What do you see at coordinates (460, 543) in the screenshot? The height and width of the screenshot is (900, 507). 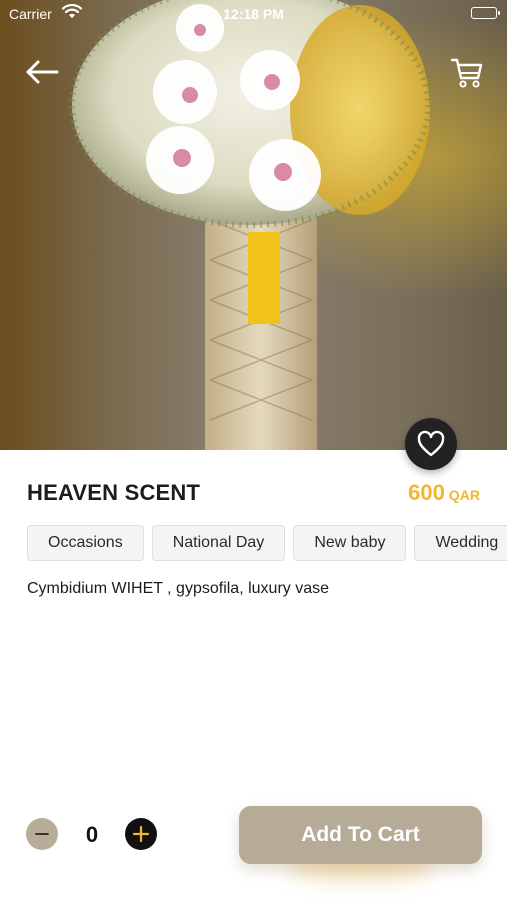 I see `tag-wedding: Wedding` at bounding box center [460, 543].